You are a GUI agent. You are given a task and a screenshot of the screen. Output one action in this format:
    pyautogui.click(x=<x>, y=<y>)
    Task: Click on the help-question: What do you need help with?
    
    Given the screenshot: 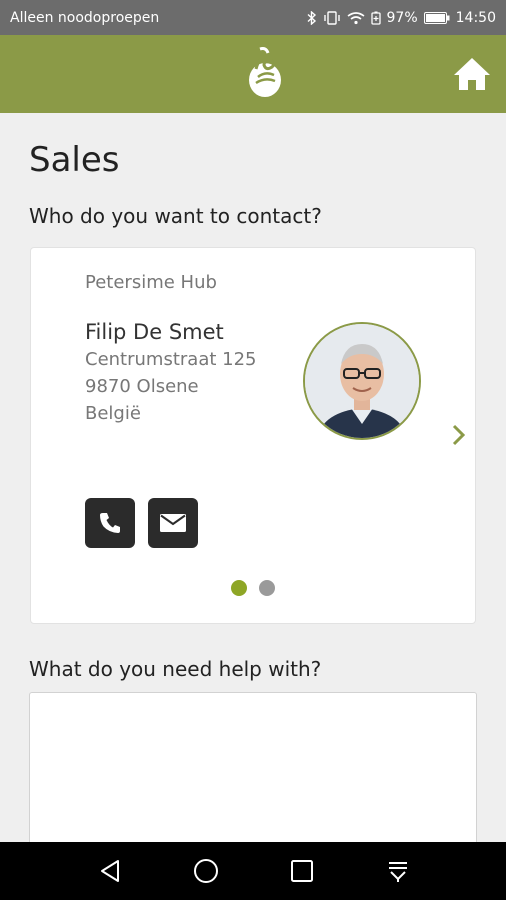 What is the action you would take?
    pyautogui.click(x=175, y=669)
    